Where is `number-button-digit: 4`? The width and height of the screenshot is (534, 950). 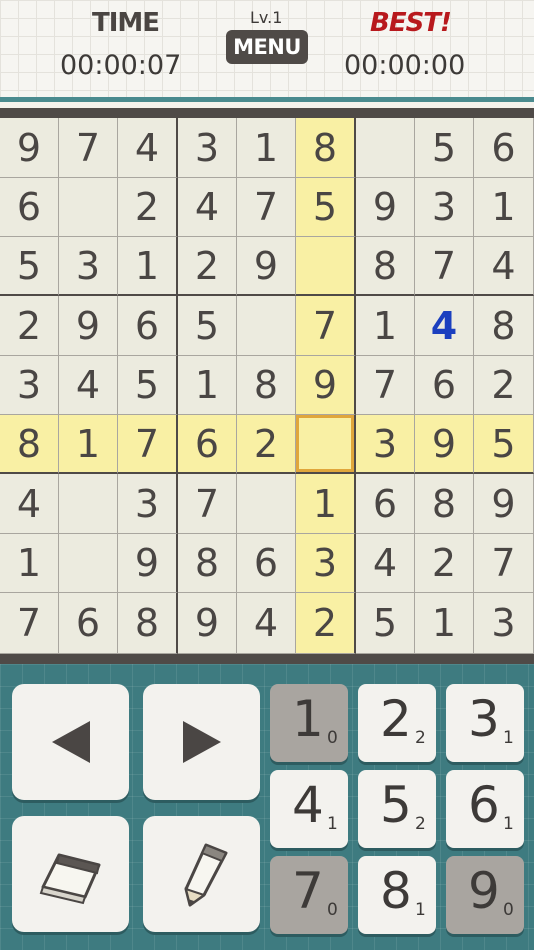
number-button-digit: 4 is located at coordinates (308, 805).